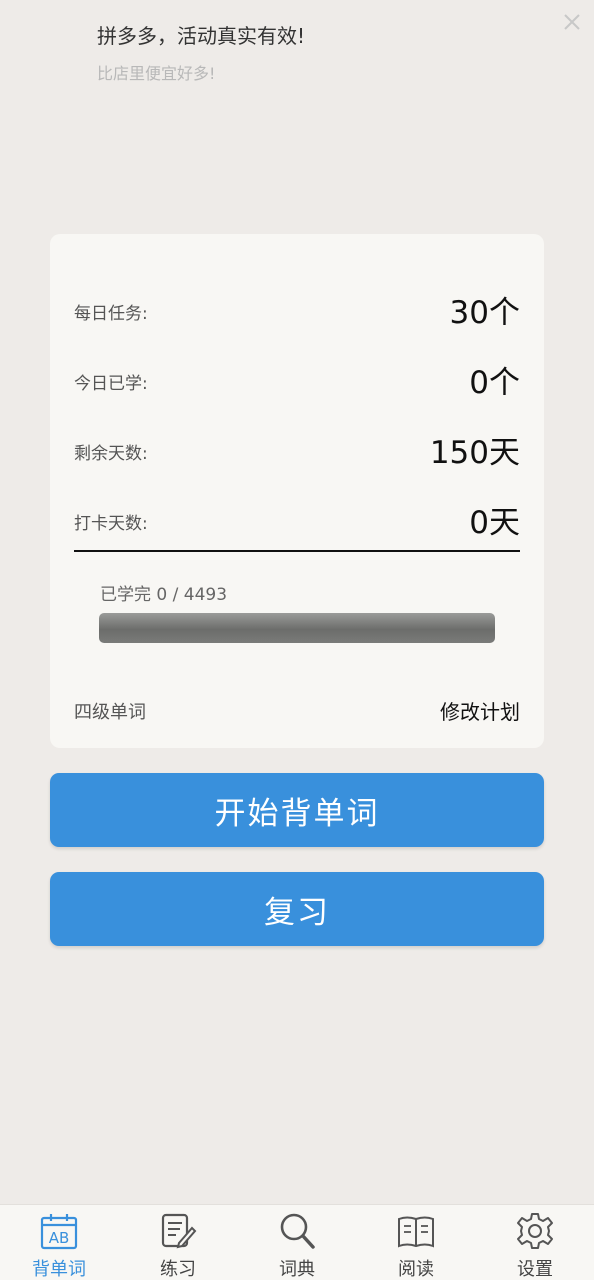 The image size is (594, 1280). What do you see at coordinates (484, 313) in the screenshot?
I see `stat-value: 30个` at bounding box center [484, 313].